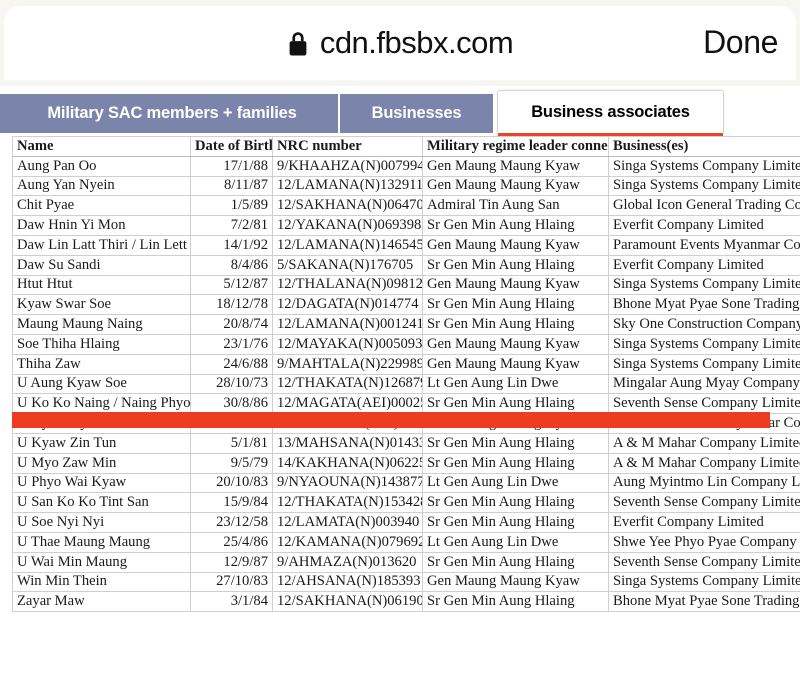  What do you see at coordinates (347, 522) in the screenshot?
I see `cell-nrc-number: 12/LAMATA(N)003940` at bounding box center [347, 522].